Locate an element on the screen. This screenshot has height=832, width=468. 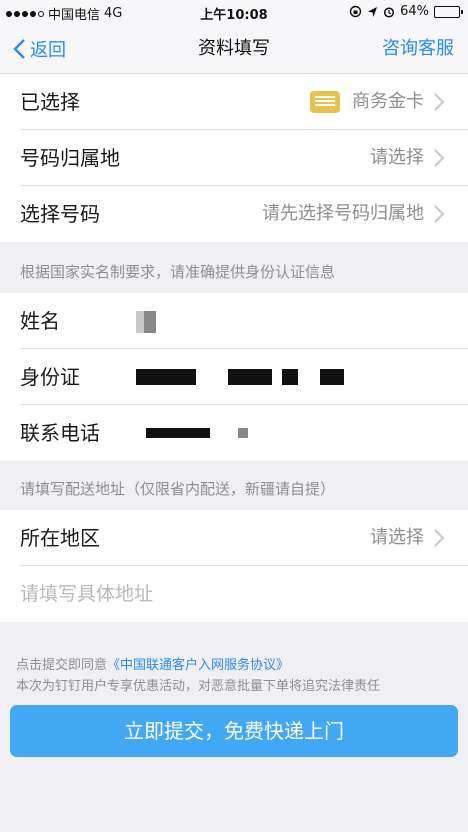
area-row: 所在地区 请选择 is located at coordinates (244, 538).